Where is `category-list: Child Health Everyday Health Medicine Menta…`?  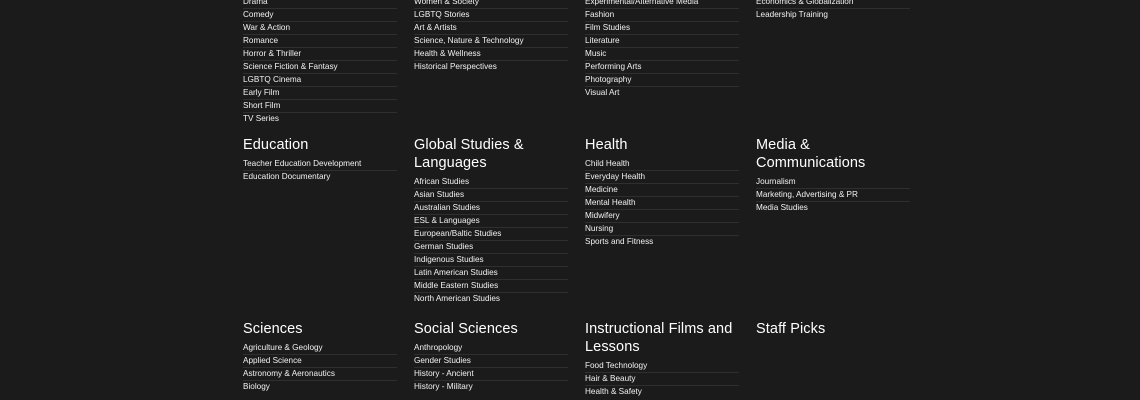 category-list: Child Health Everyday Health Medicine Menta… is located at coordinates (662, 203).